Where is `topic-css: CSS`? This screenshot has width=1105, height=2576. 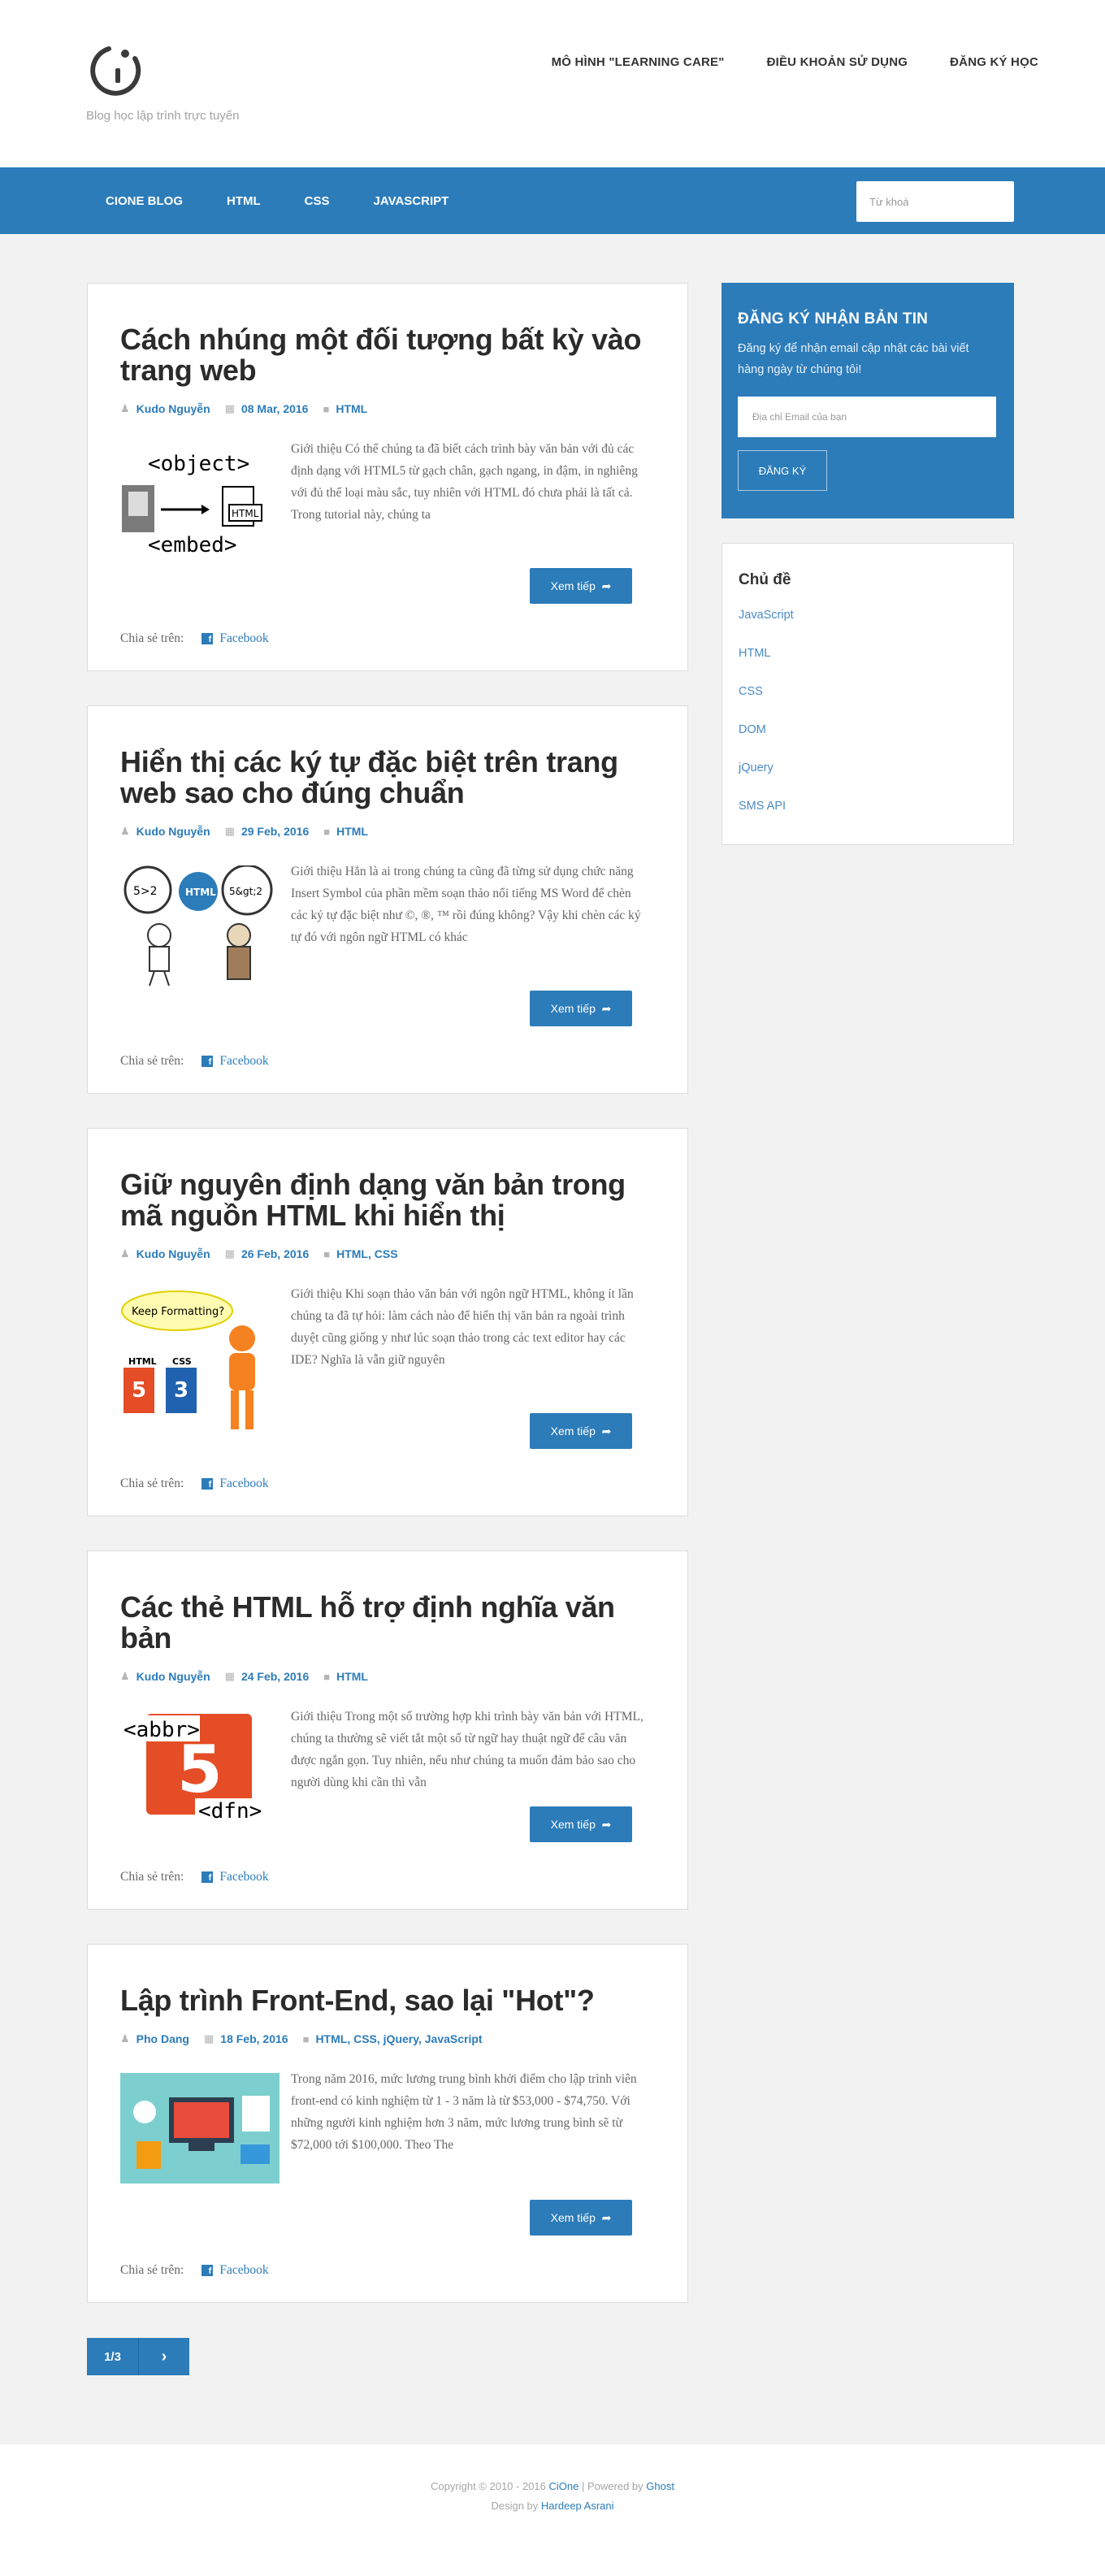
topic-css: CSS is located at coordinates (868, 691).